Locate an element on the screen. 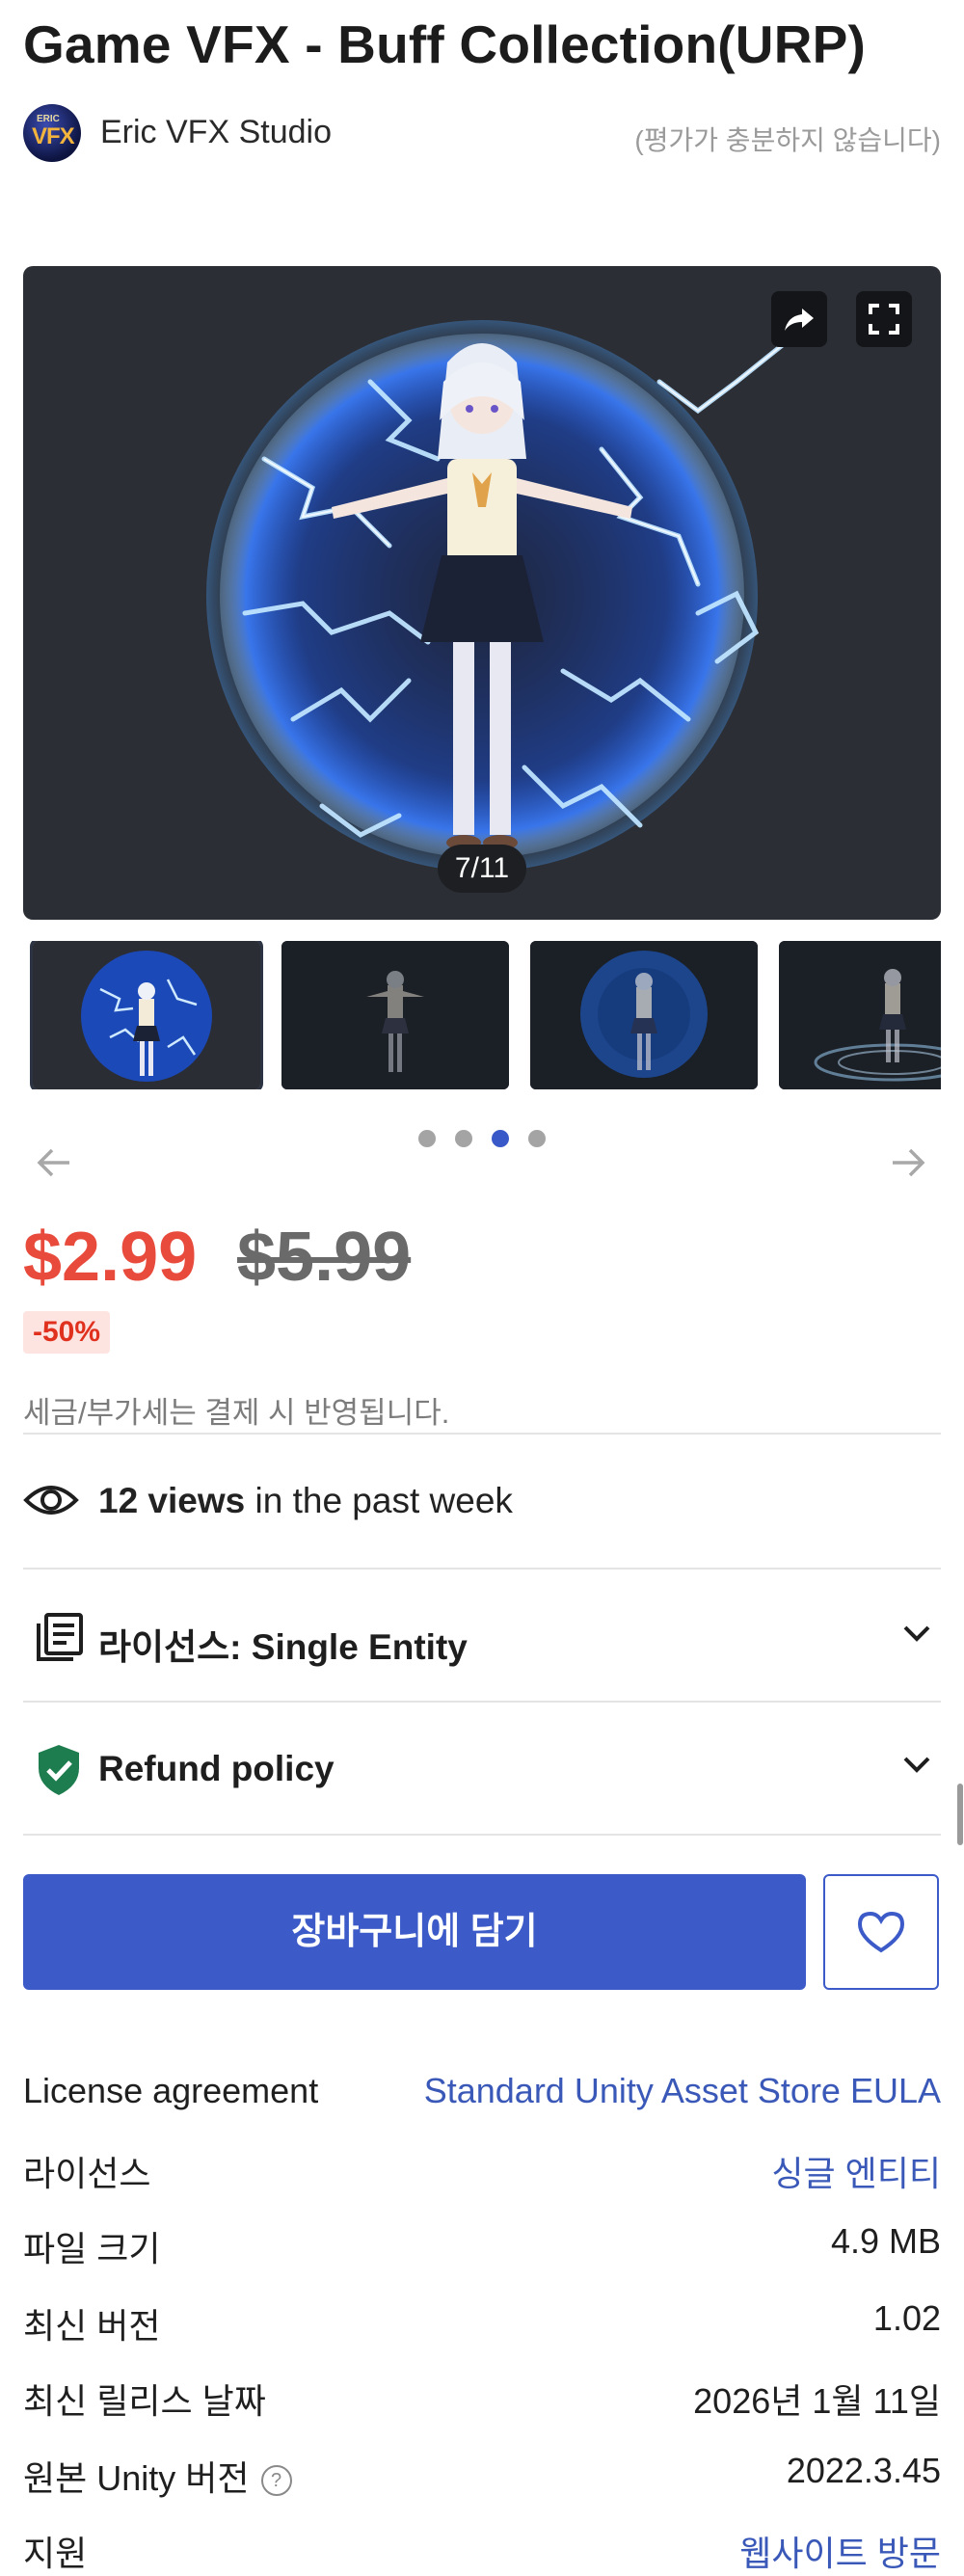 This screenshot has height=2576, width=964. current-price: $2.99 is located at coordinates (110, 1257).